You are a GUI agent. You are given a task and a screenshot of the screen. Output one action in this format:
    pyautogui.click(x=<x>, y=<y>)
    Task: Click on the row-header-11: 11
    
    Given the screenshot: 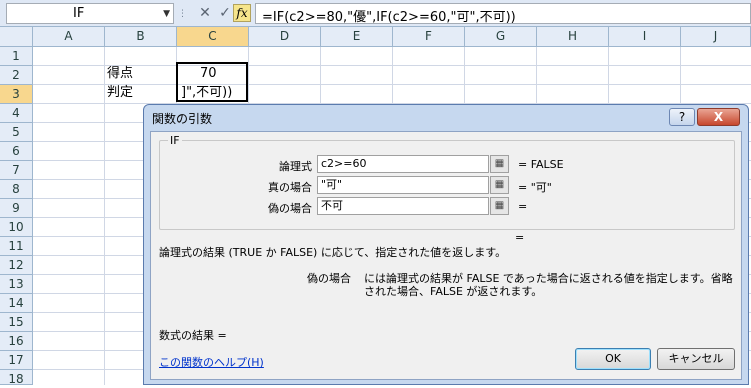 What is the action you would take?
    pyautogui.click(x=16, y=246)
    